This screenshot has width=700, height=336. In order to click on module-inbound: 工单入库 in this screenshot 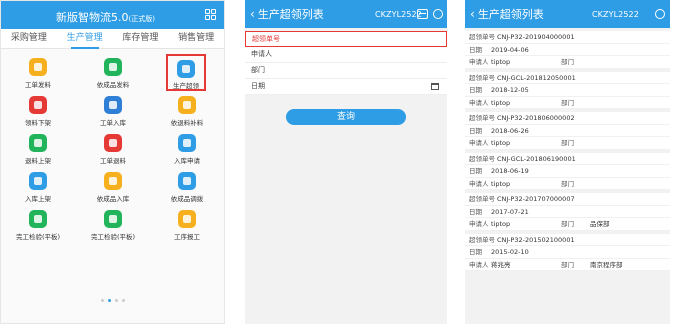, I will do `click(113, 111)`.